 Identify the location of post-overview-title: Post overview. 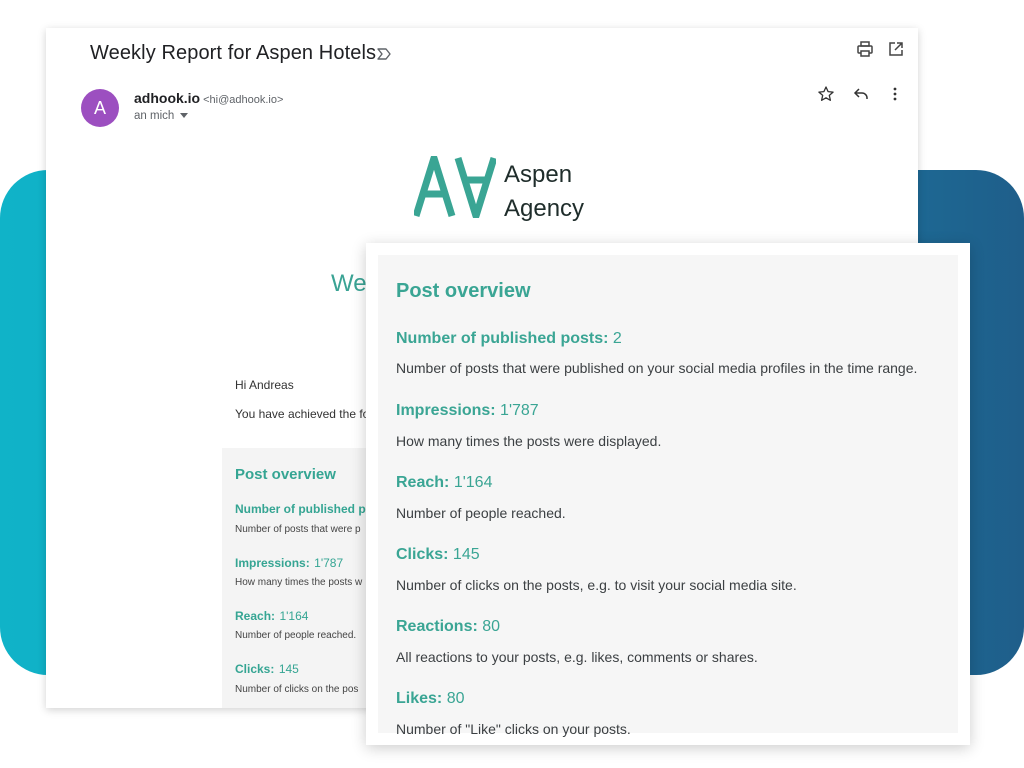
(463, 291).